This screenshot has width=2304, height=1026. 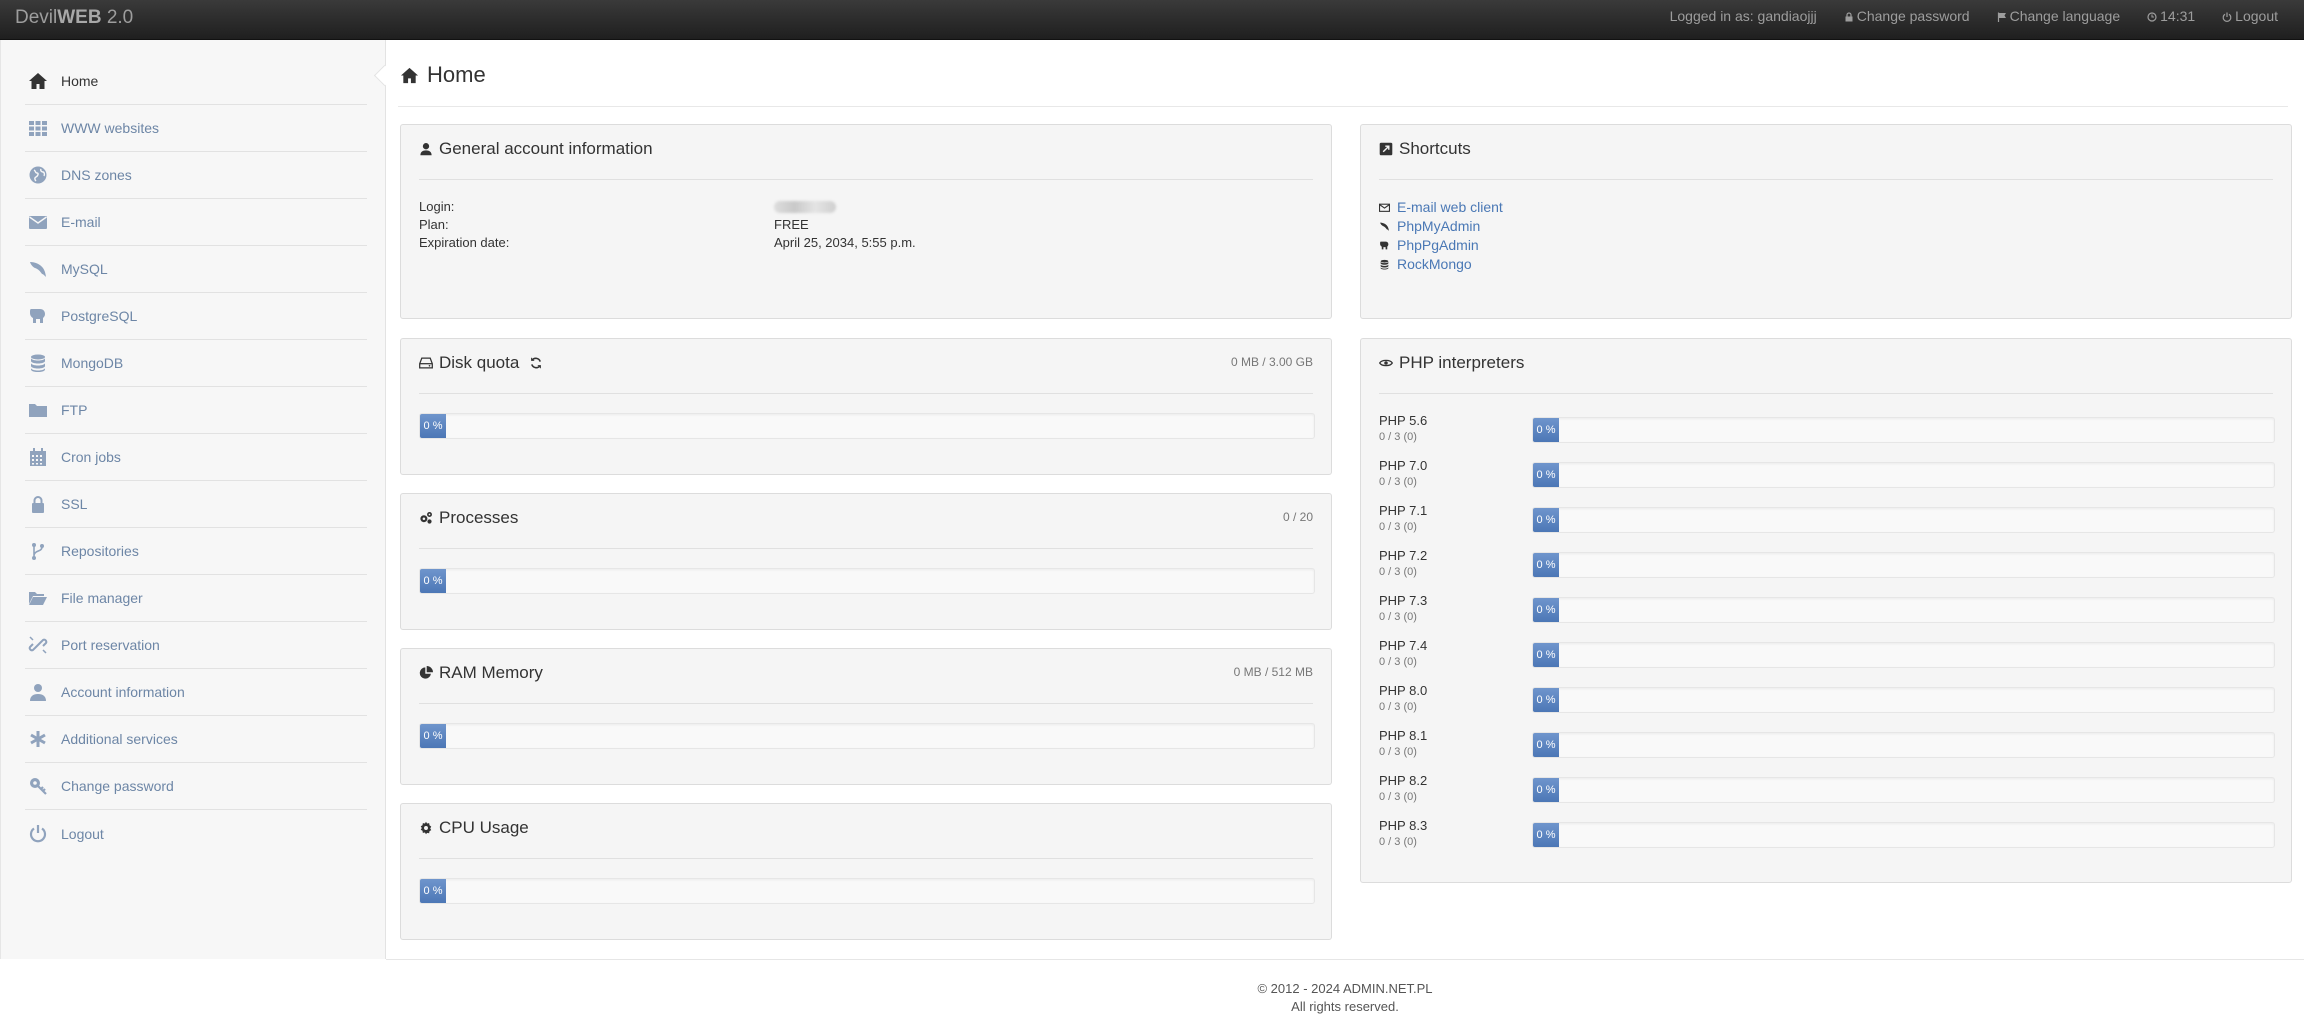 I want to click on shortcut-label: PhpPgAdmin, so click(x=1438, y=245).